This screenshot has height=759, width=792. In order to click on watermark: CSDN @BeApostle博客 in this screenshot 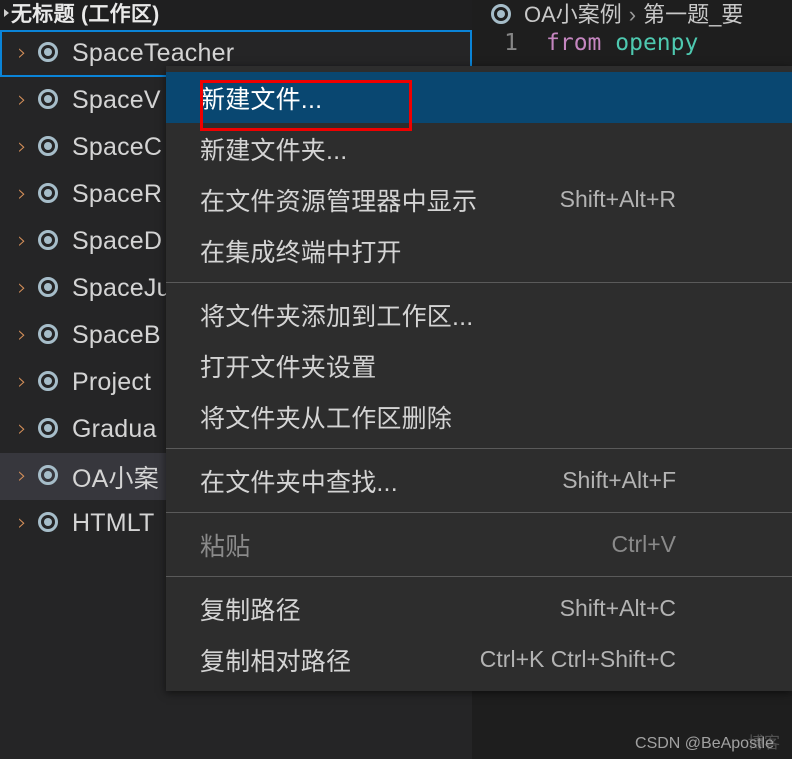, I will do `click(707, 741)`.